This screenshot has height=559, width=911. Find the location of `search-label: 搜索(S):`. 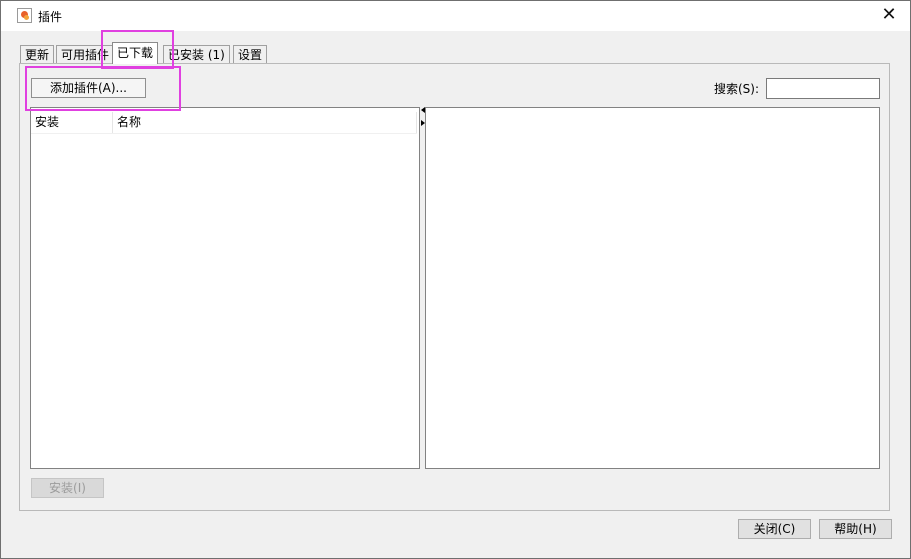

search-label: 搜索(S): is located at coordinates (737, 89).